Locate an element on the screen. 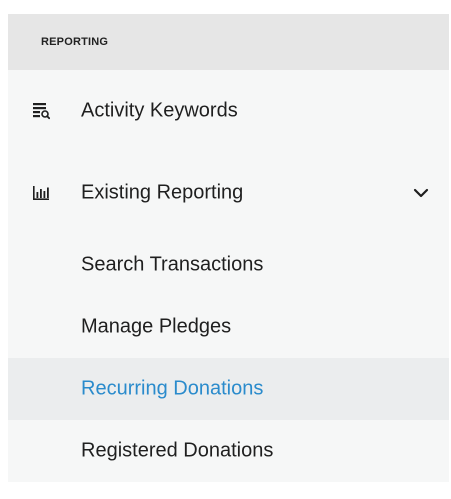  sidebar-subitem-label: Recurring Donations is located at coordinates (172, 388).